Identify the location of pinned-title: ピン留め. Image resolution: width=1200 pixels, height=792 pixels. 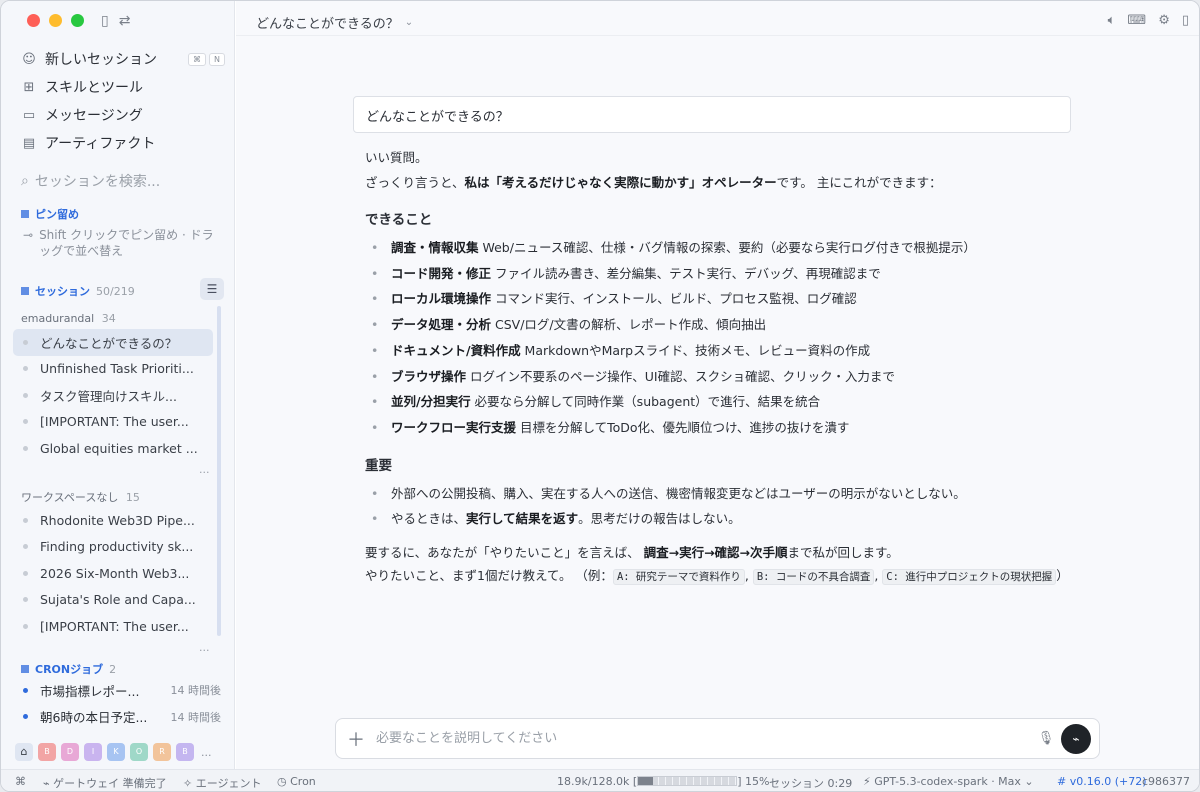
(57, 214).